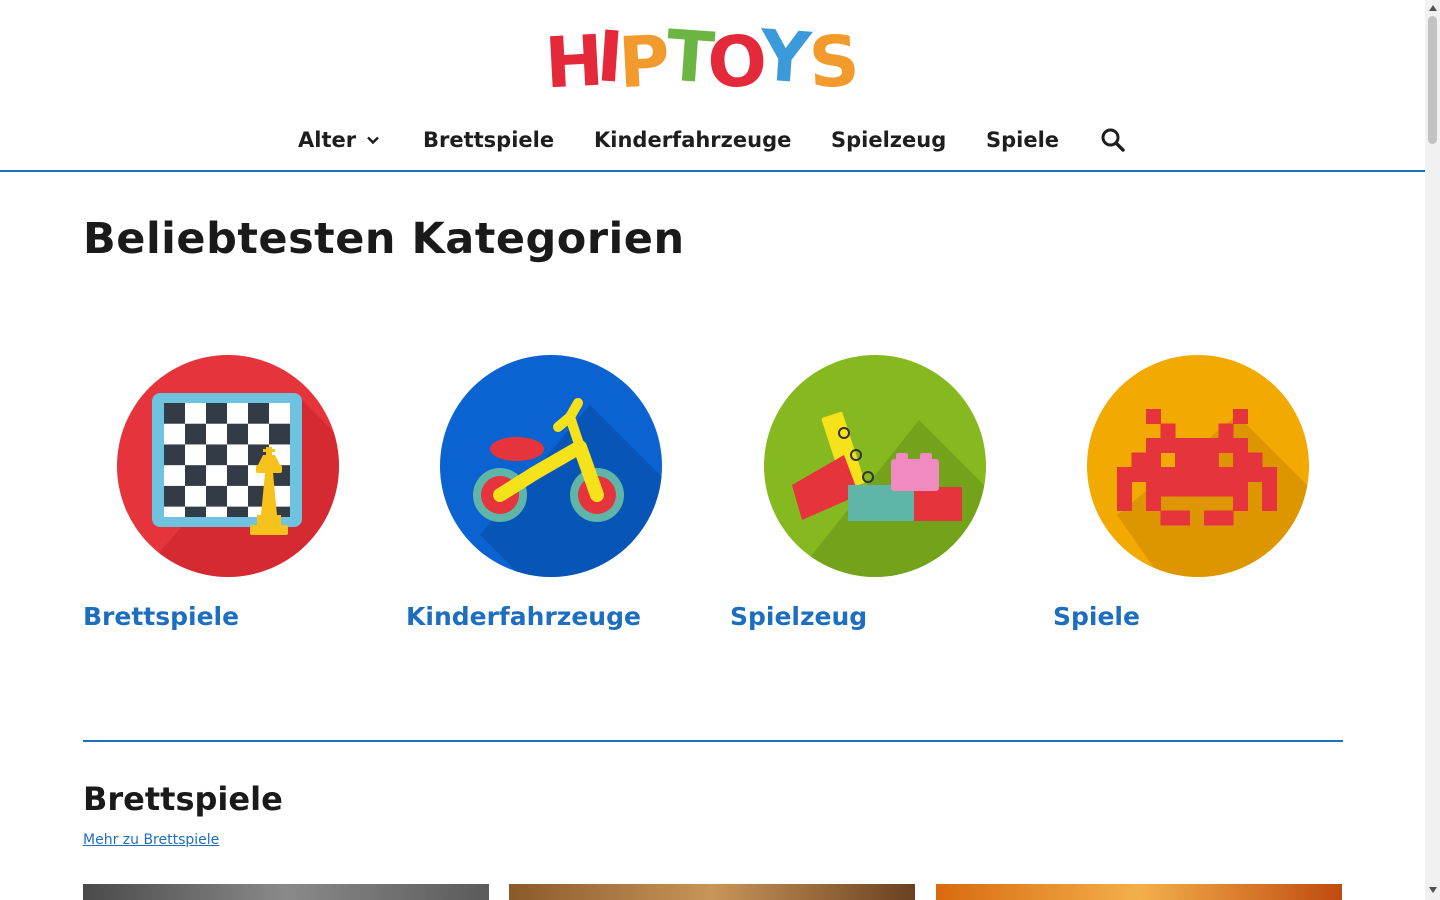 Image resolution: width=1440 pixels, height=900 pixels. I want to click on page-title: Beliebtesten Kategorien, so click(384, 239).